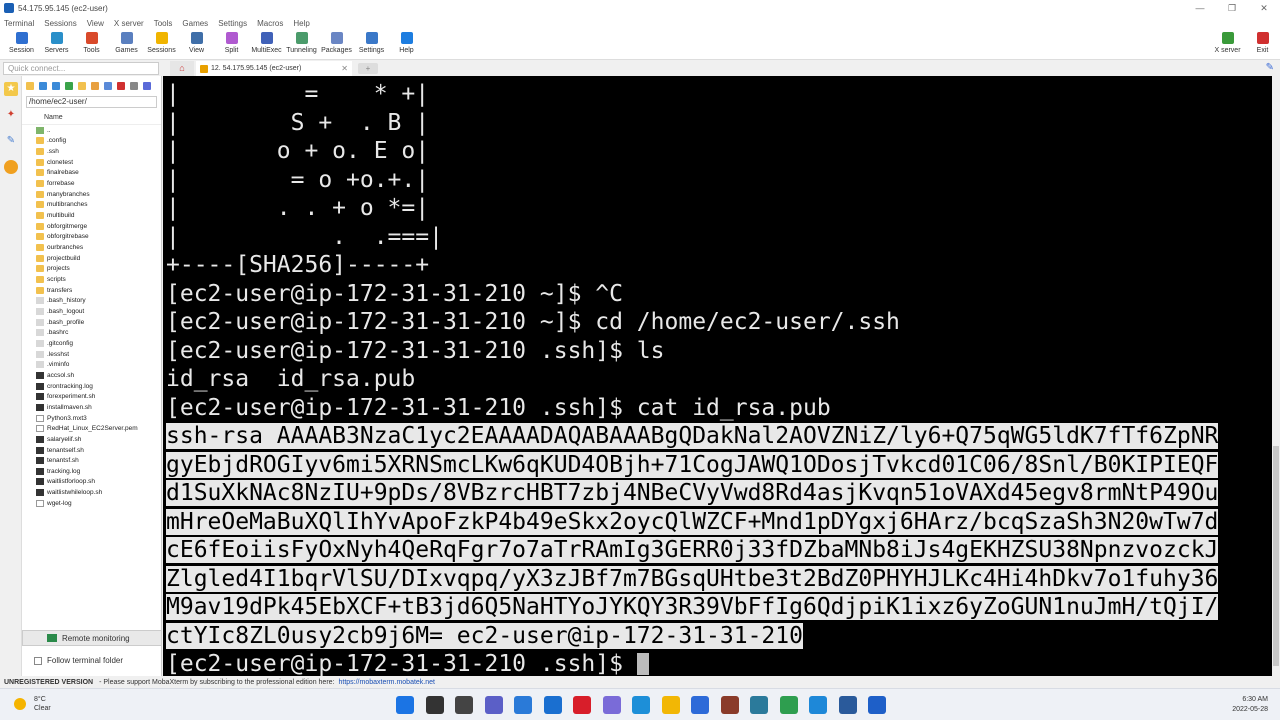 The height and width of the screenshot is (720, 1280). Describe the element at coordinates (91, 258) in the screenshot. I see `file-item: projectbuild` at that location.